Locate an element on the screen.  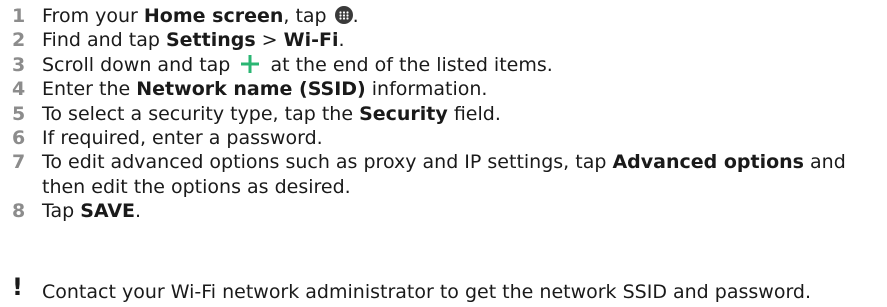
plus-icon is located at coordinates (250, 64).